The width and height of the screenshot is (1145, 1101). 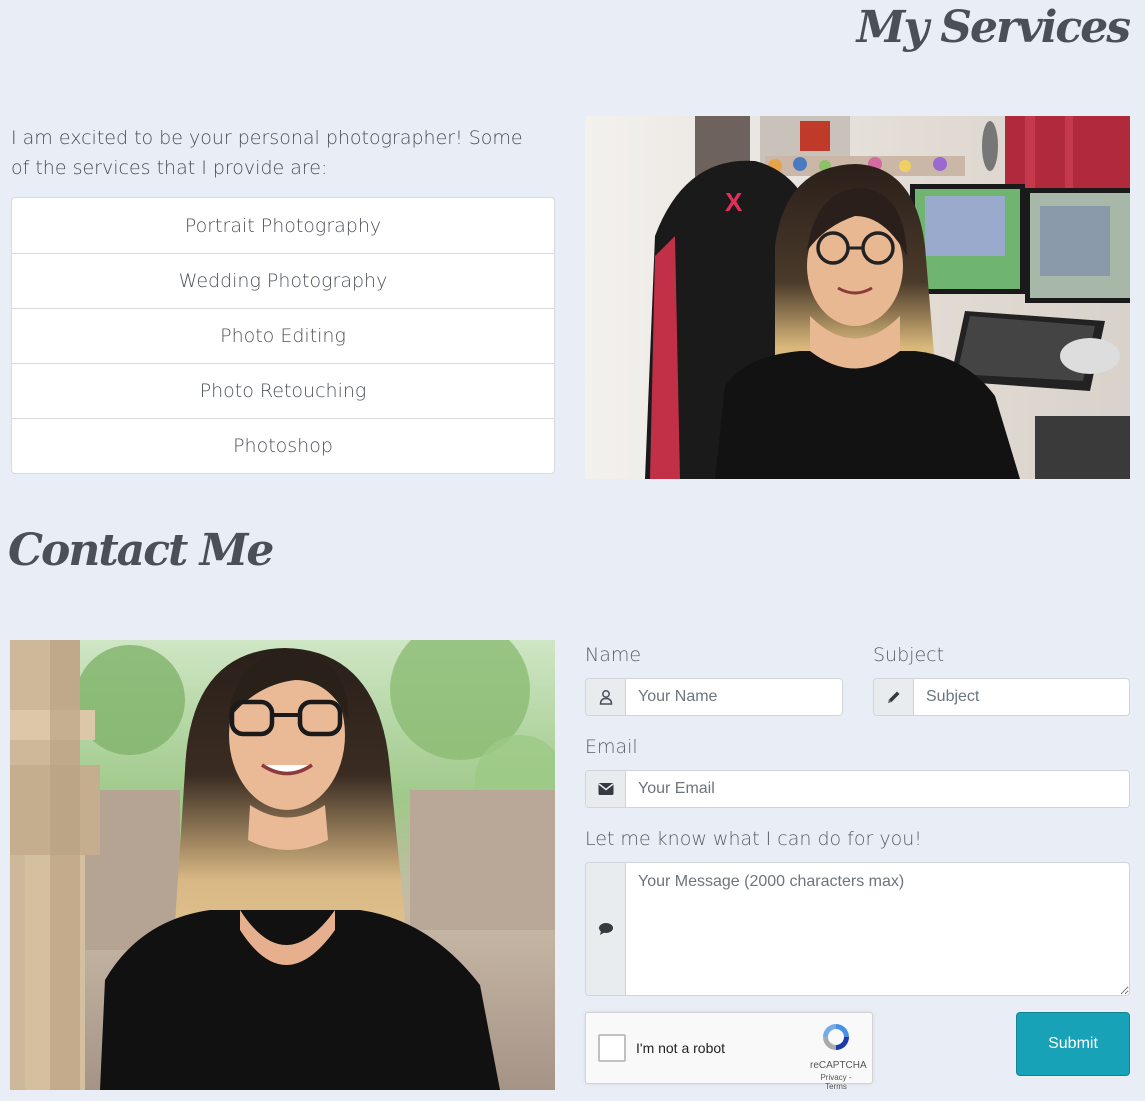 What do you see at coordinates (283, 280) in the screenshot?
I see `service-item: Wedding Photography` at bounding box center [283, 280].